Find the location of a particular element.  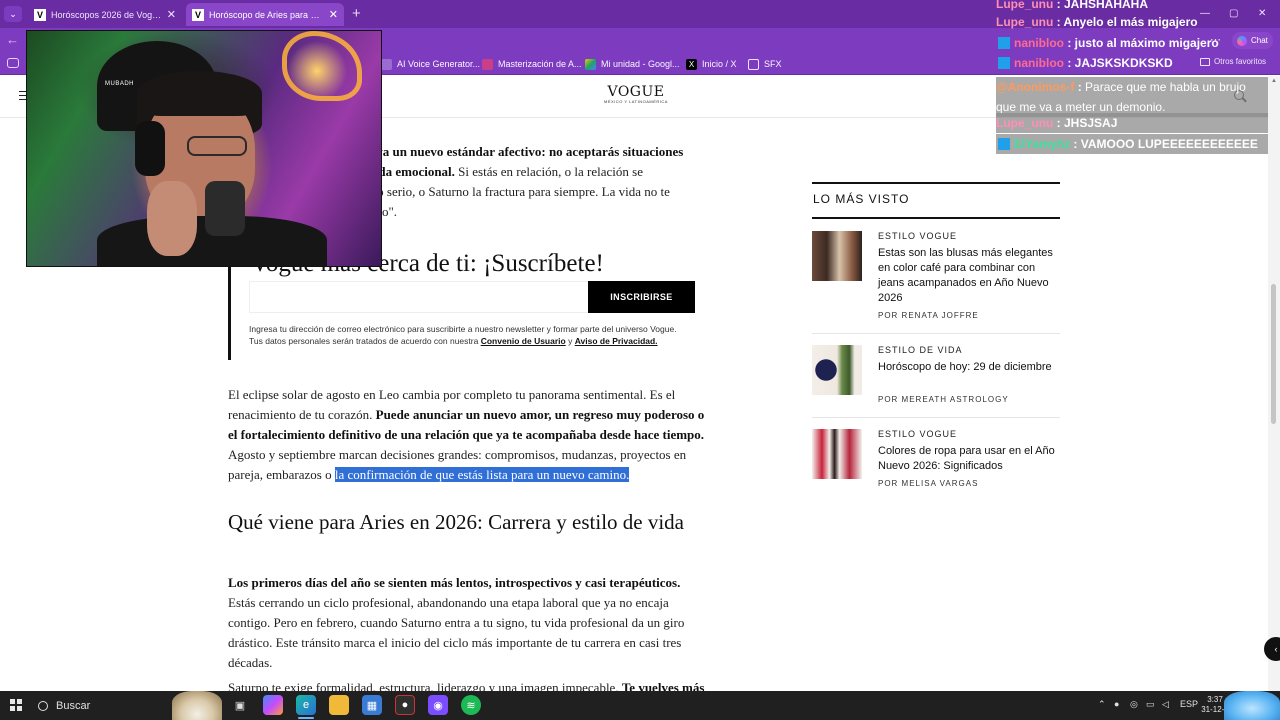

language-indicator: ESP is located at coordinates (1189, 704).